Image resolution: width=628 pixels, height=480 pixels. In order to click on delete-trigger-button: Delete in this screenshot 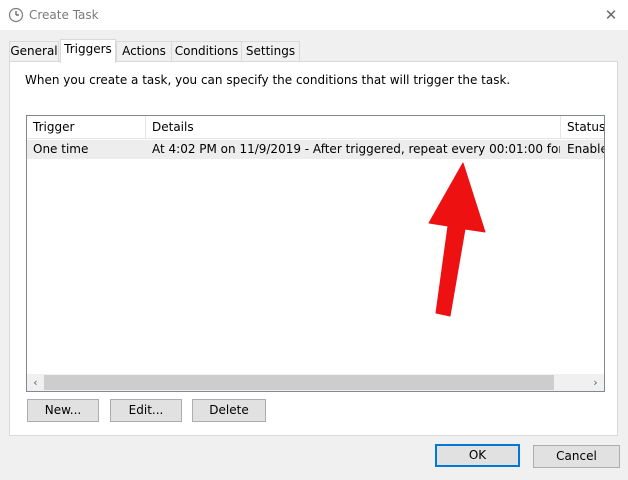, I will do `click(229, 410)`.